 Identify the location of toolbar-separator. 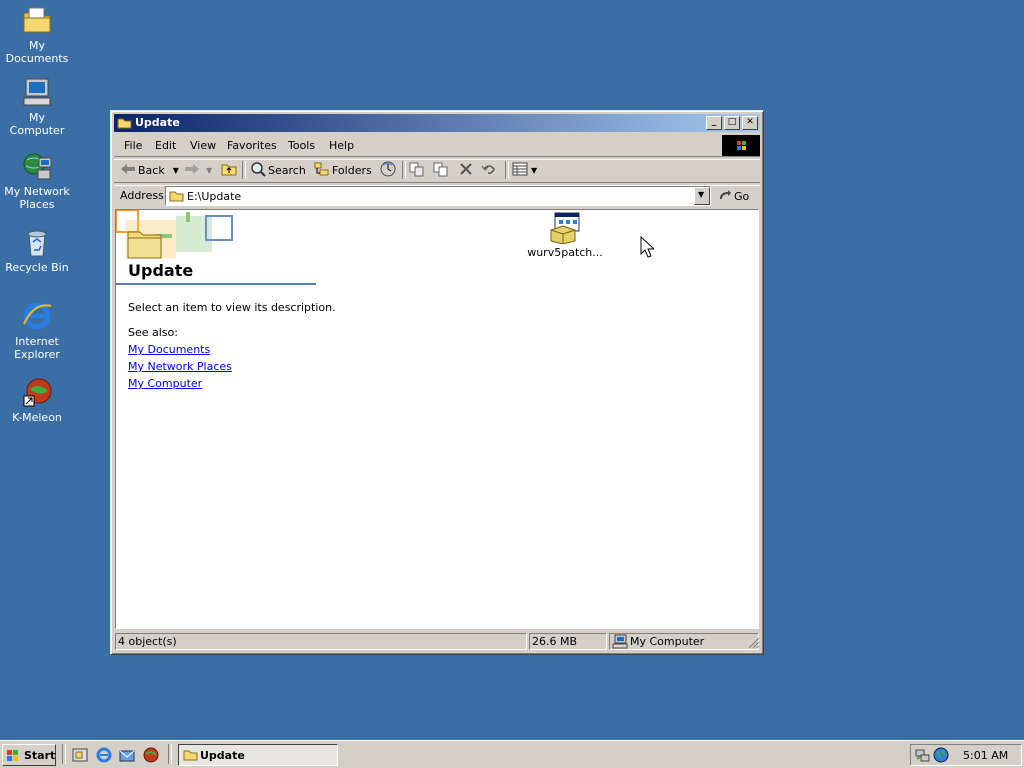
(244, 170).